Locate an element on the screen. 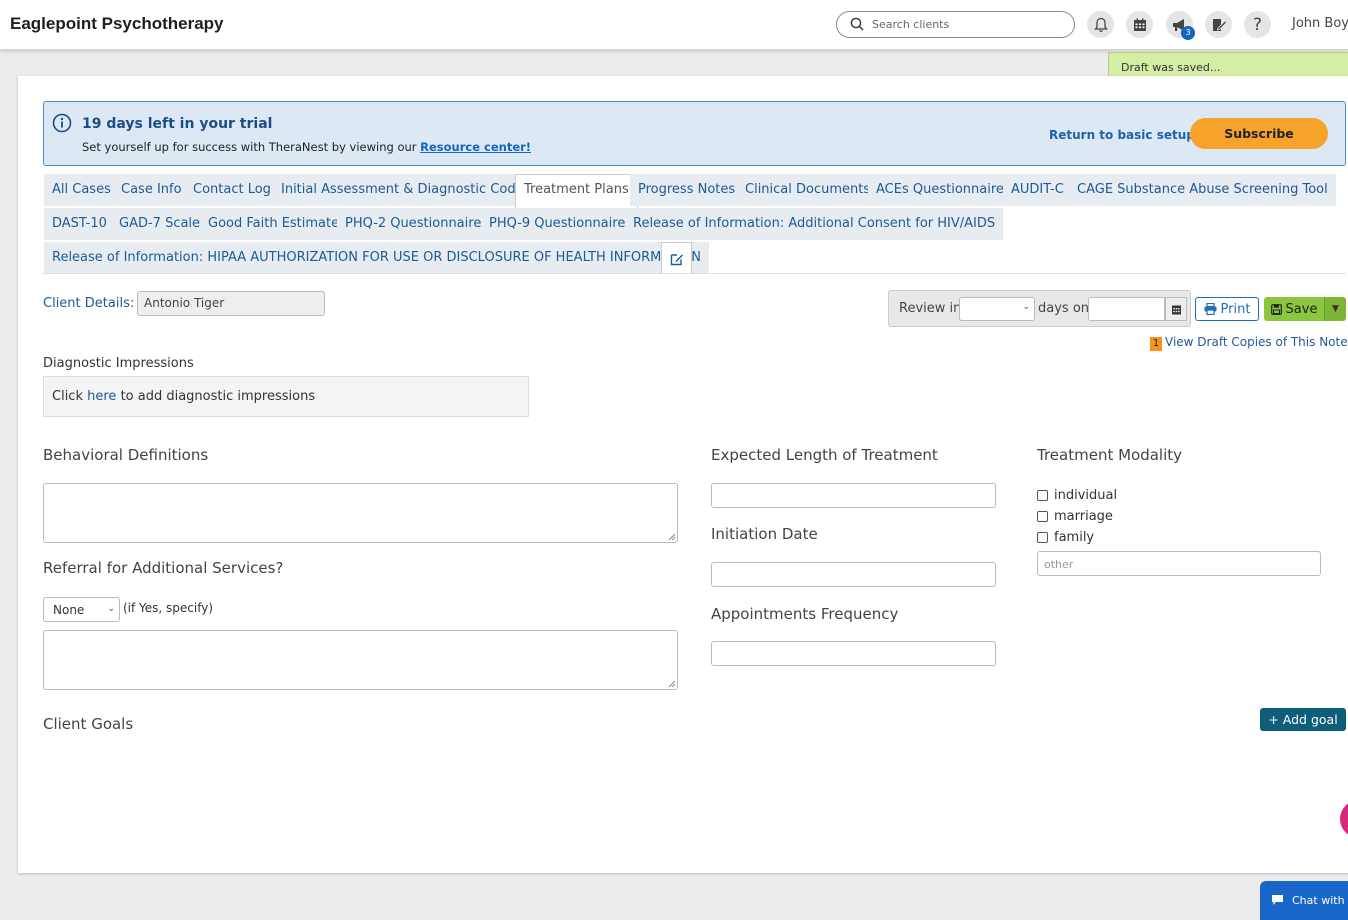  add-diagnostic-link: here is located at coordinates (101, 396).